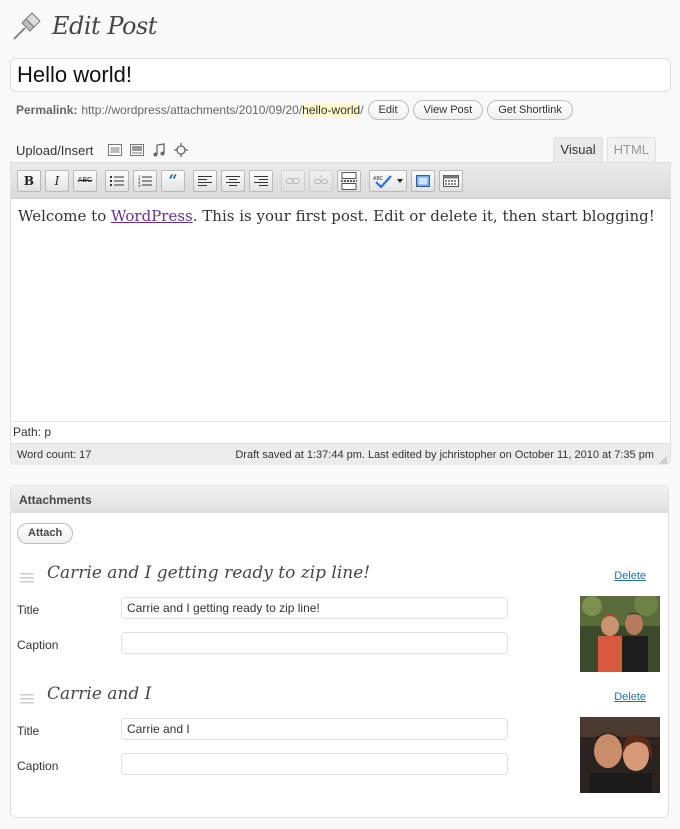 The width and height of the screenshot is (680, 829). I want to click on word-count: Word count: 17, so click(54, 454).